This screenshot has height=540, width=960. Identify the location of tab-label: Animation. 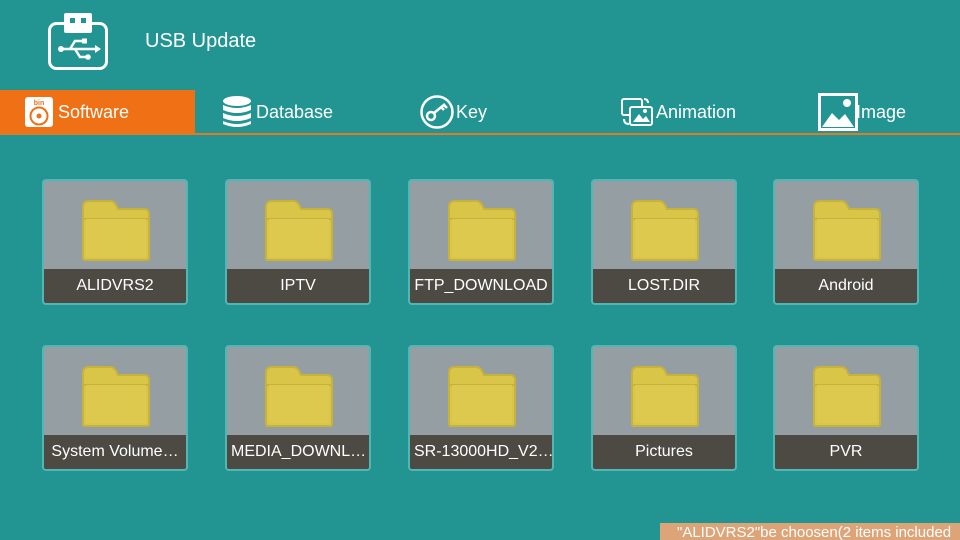
(696, 111).